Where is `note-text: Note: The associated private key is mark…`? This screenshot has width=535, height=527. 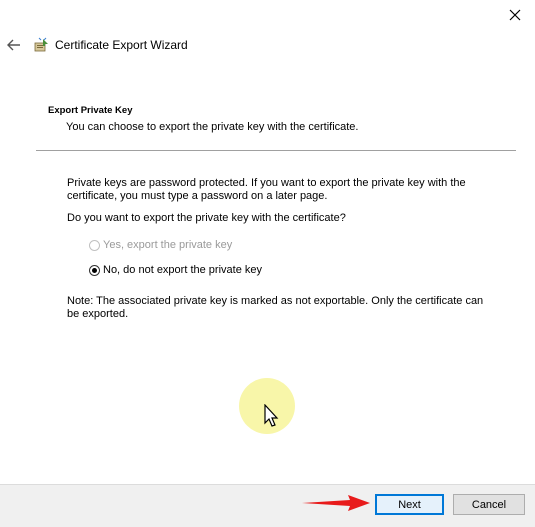 note-text: Note: The associated private key is mark… is located at coordinates (275, 307).